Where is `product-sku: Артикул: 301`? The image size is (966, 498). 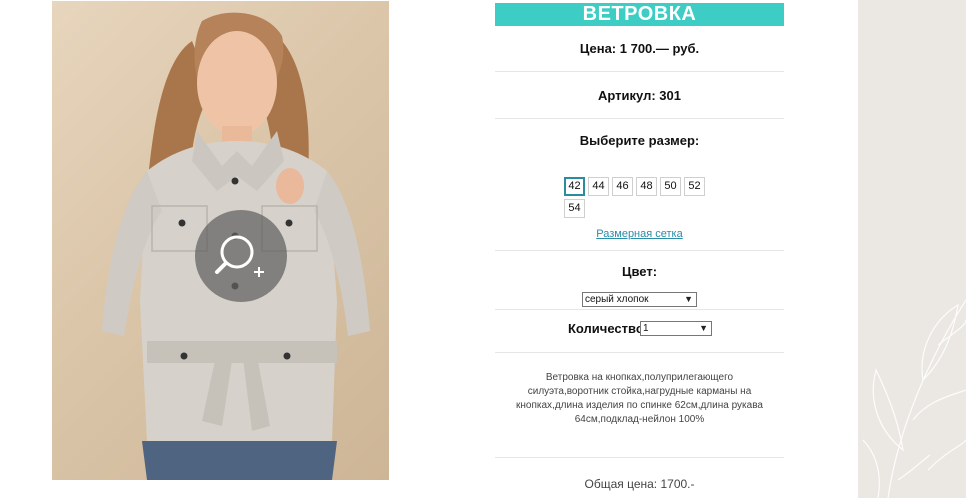
product-sku: Артикул: 301 is located at coordinates (639, 95).